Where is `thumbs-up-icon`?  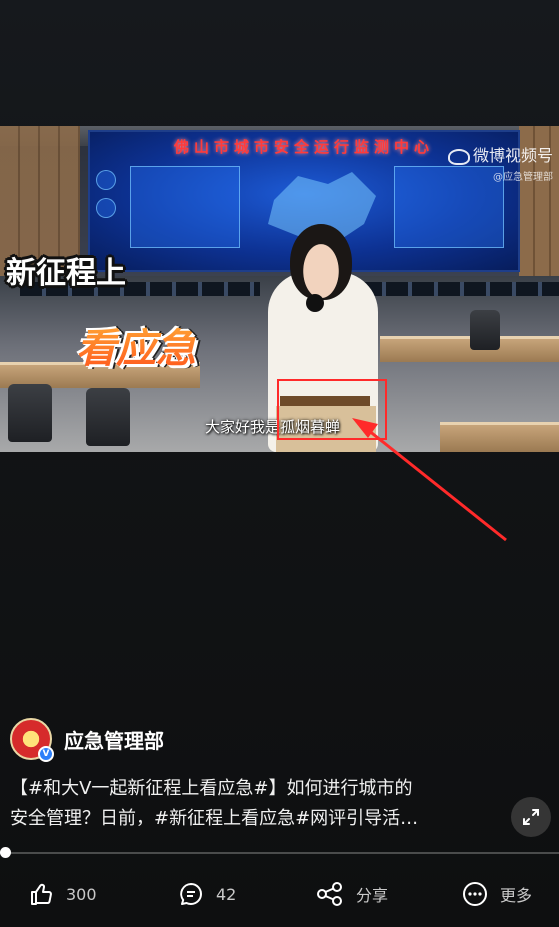
thumbs-up-icon is located at coordinates (41, 894).